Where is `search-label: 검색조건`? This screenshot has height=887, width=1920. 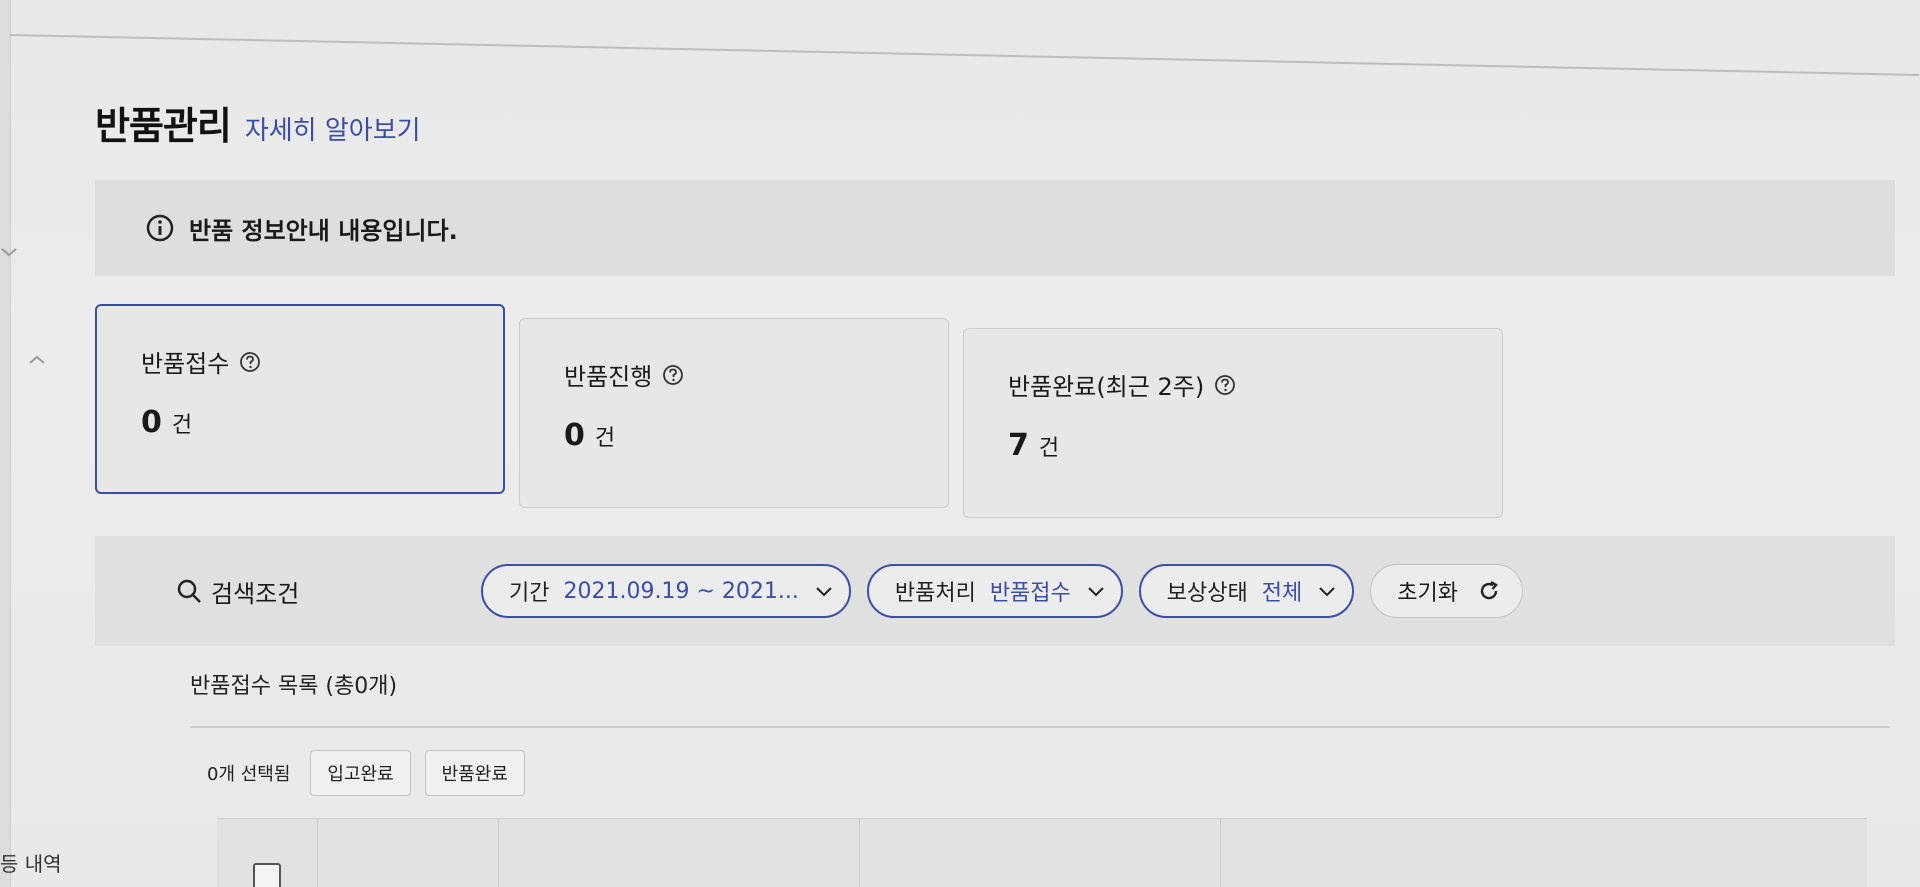 search-label: 검색조건 is located at coordinates (320, 591).